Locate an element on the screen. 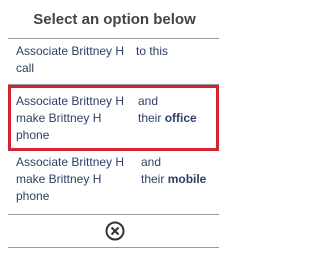 This screenshot has width=320, height=259. close-circle-icon is located at coordinates (114, 231).